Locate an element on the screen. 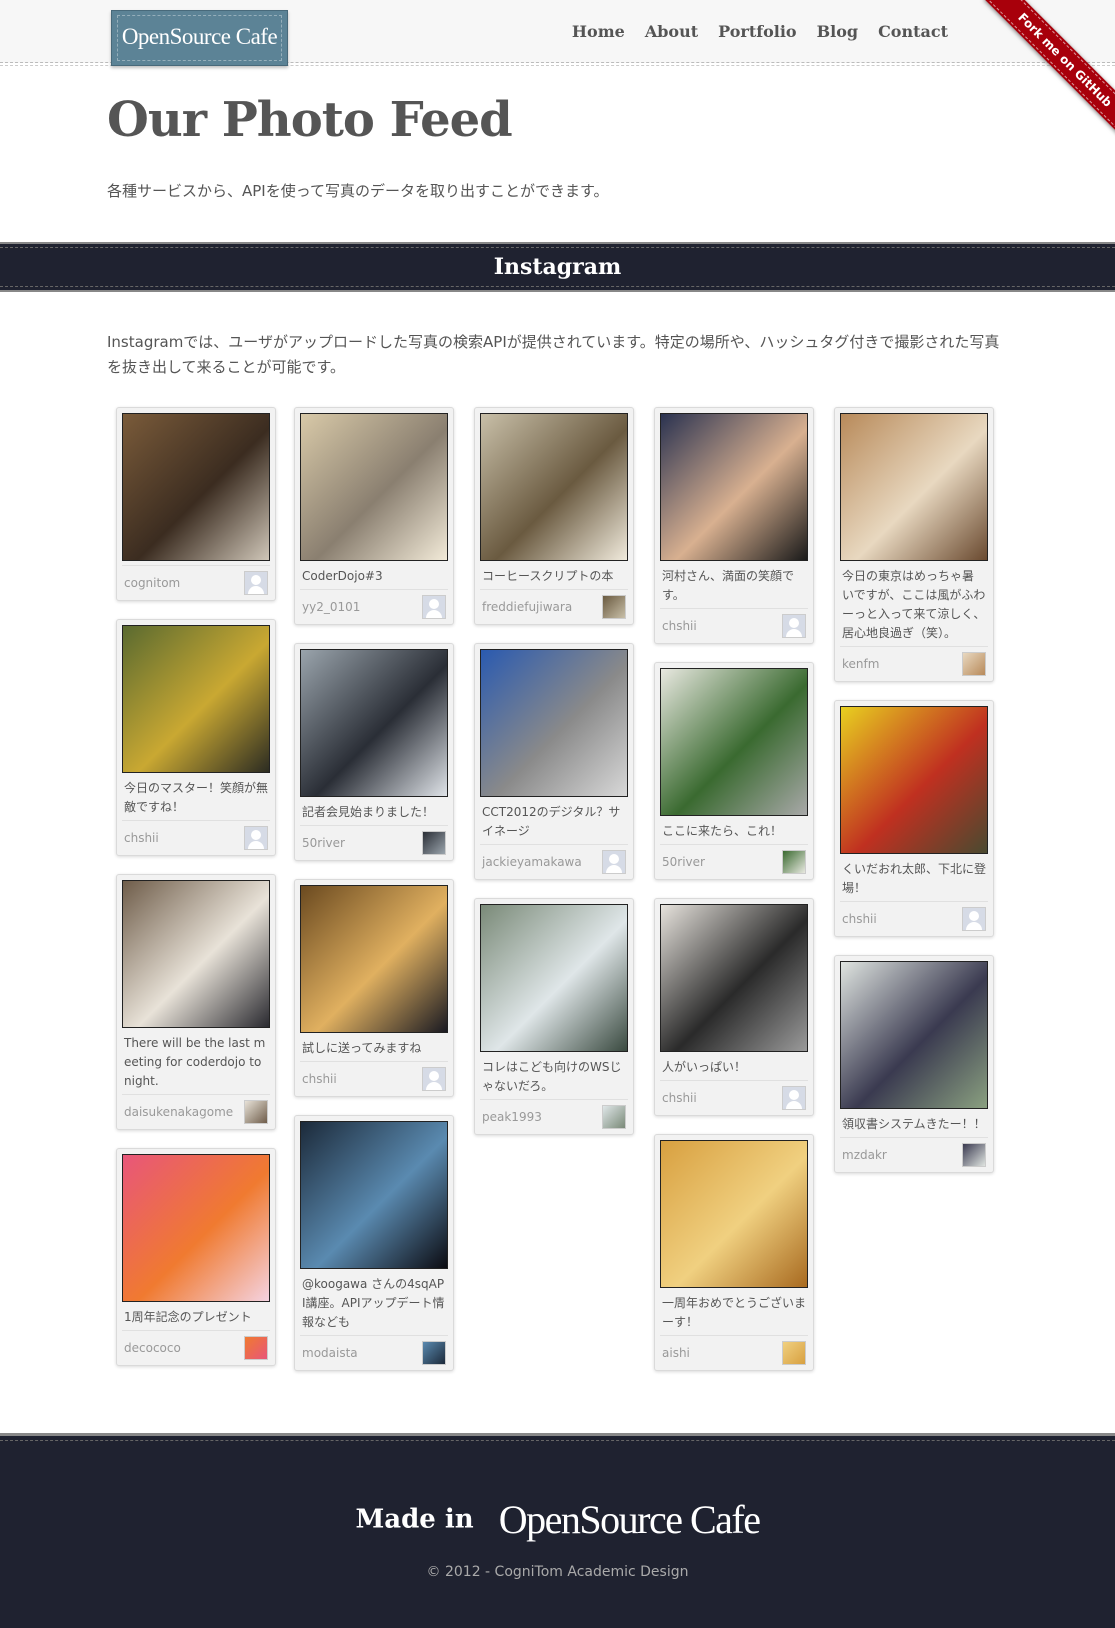 The image size is (1115, 1628). photo-card: くいだおれ太郎、下北に登場！ chshii is located at coordinates (914, 818).